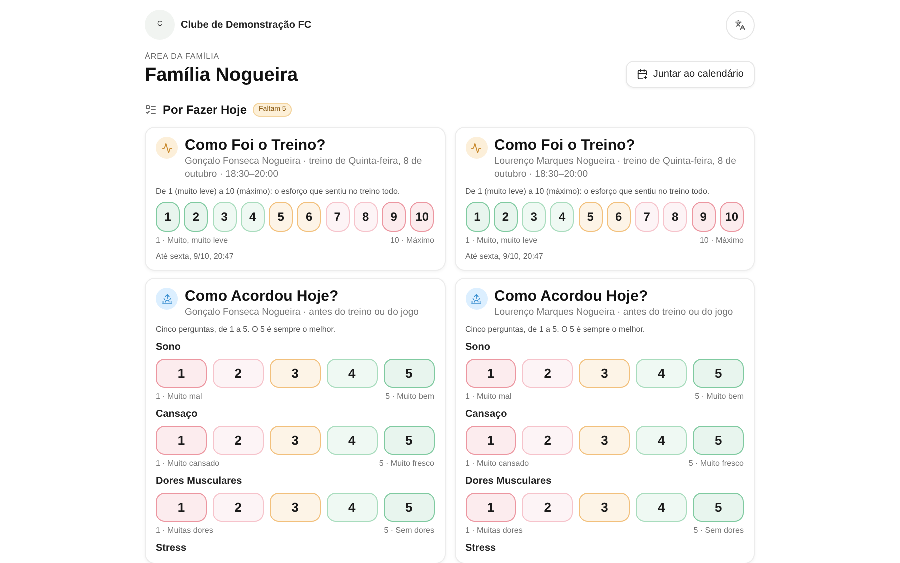 Image resolution: width=900 pixels, height=563 pixels. I want to click on section-eyebrow: ÁREA DA FAMÍLIA, so click(183, 57).